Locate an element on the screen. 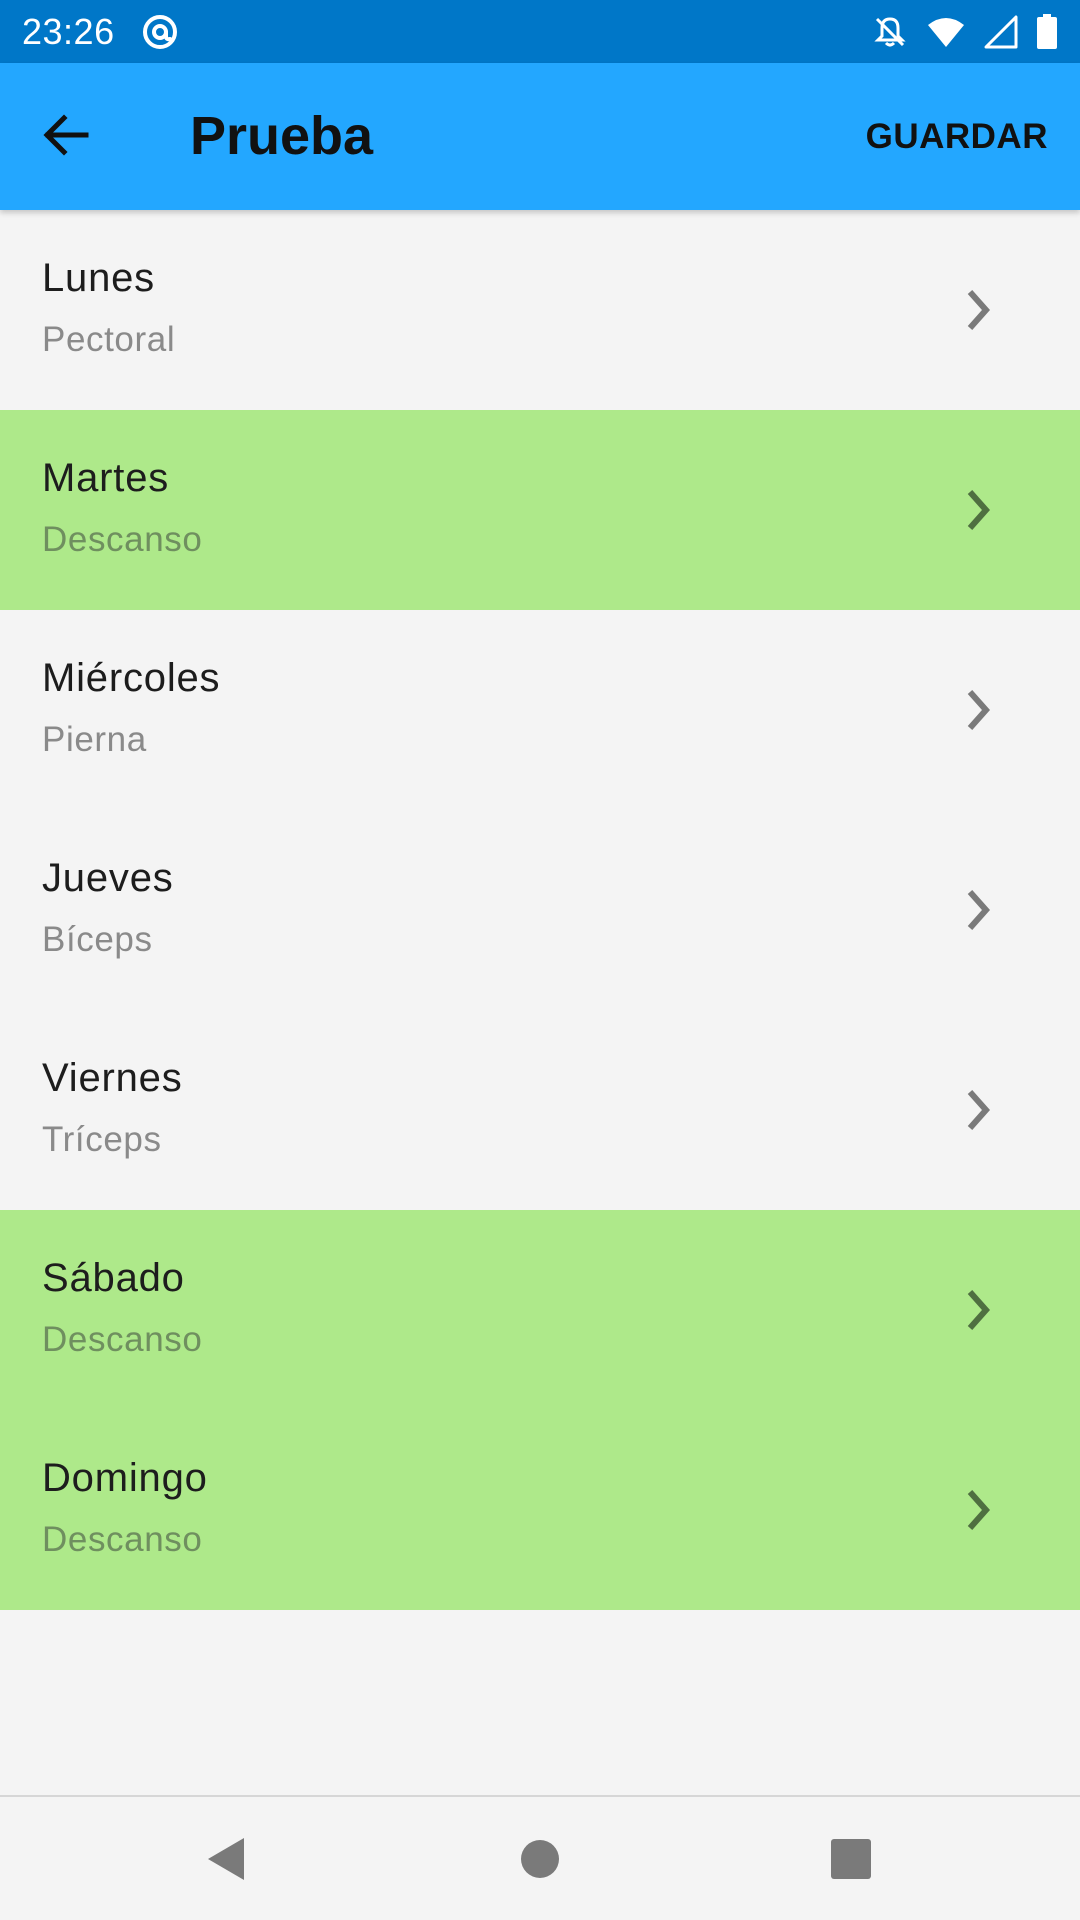 Image resolution: width=1080 pixels, height=1920 pixels. list-item-miercoles: Miércoles Pierna is located at coordinates (540, 710).